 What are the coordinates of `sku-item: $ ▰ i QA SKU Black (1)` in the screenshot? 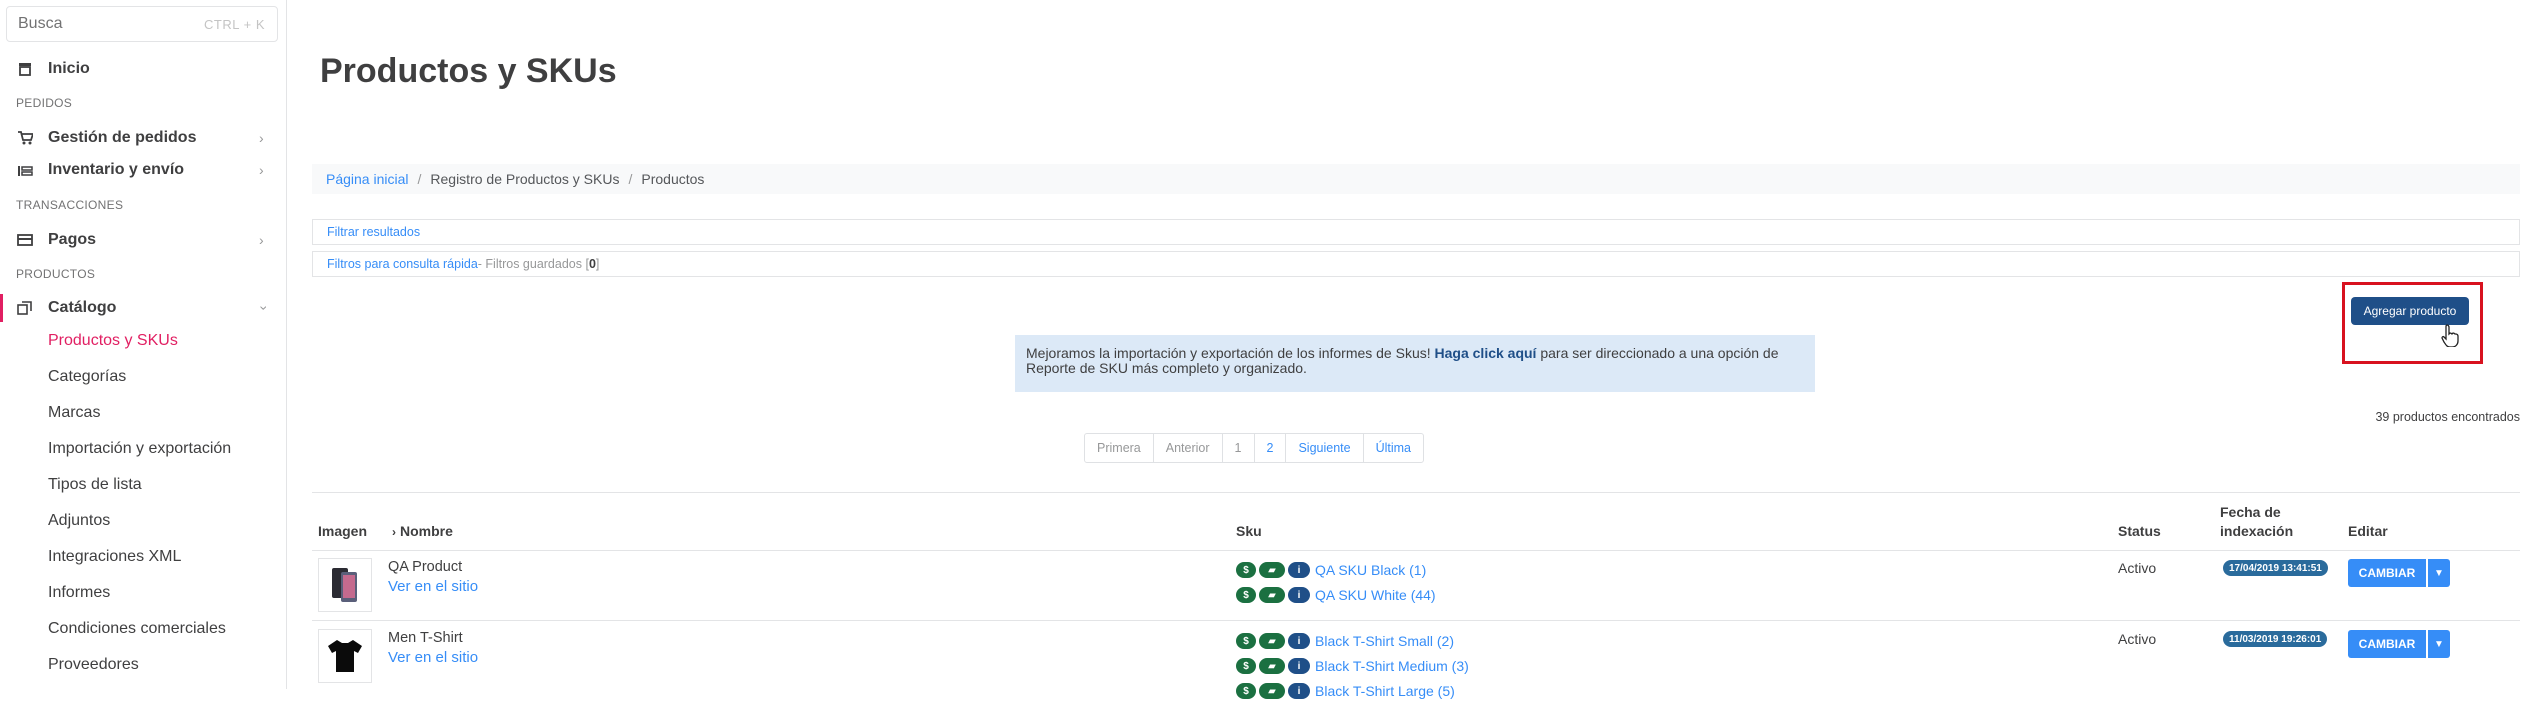 It's located at (1331, 570).